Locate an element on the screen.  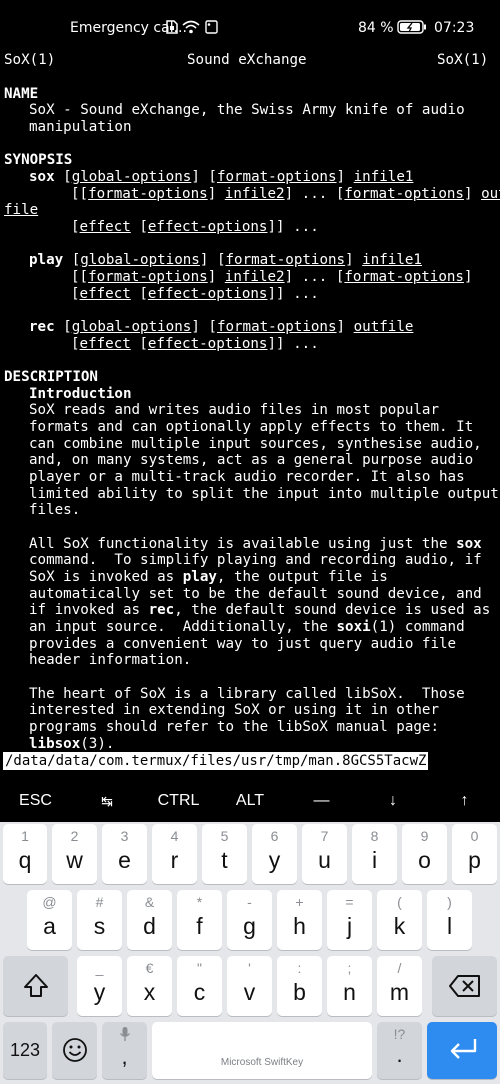
key-v: ' v is located at coordinates (249, 986).